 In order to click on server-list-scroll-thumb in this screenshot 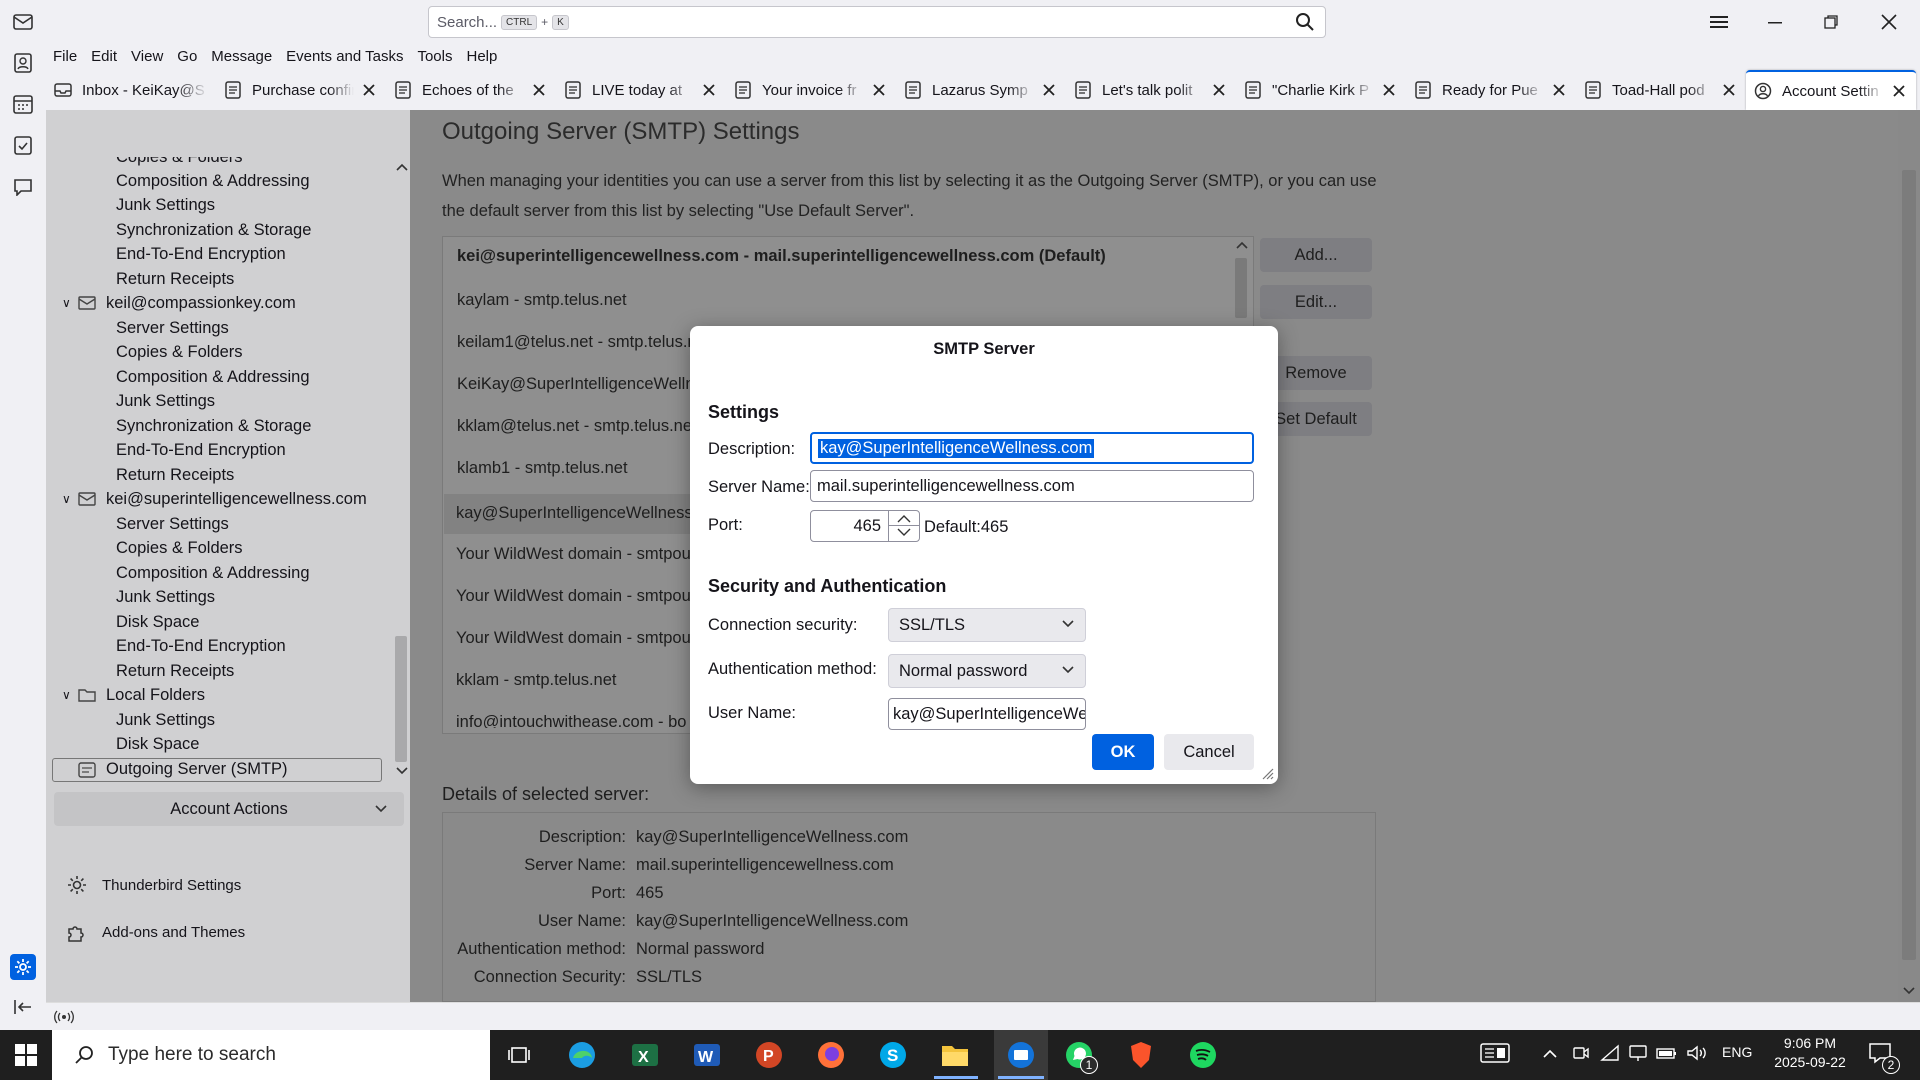, I will do `click(1241, 288)`.